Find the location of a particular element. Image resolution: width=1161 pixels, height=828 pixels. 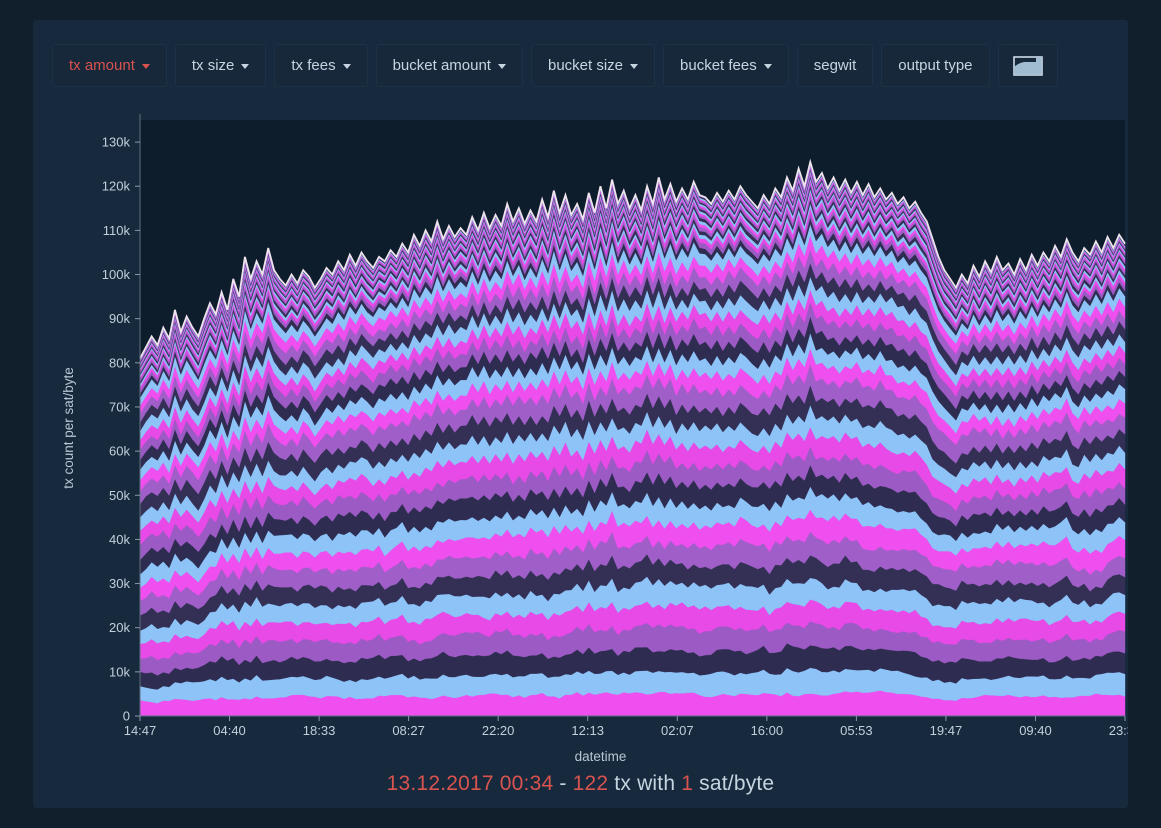

footer-mid-text: tx with is located at coordinates (645, 783).